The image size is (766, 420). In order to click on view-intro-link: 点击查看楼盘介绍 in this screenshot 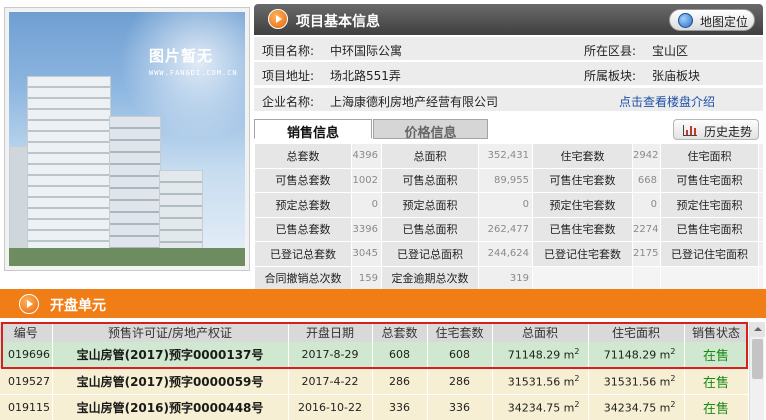, I will do `click(667, 101)`.